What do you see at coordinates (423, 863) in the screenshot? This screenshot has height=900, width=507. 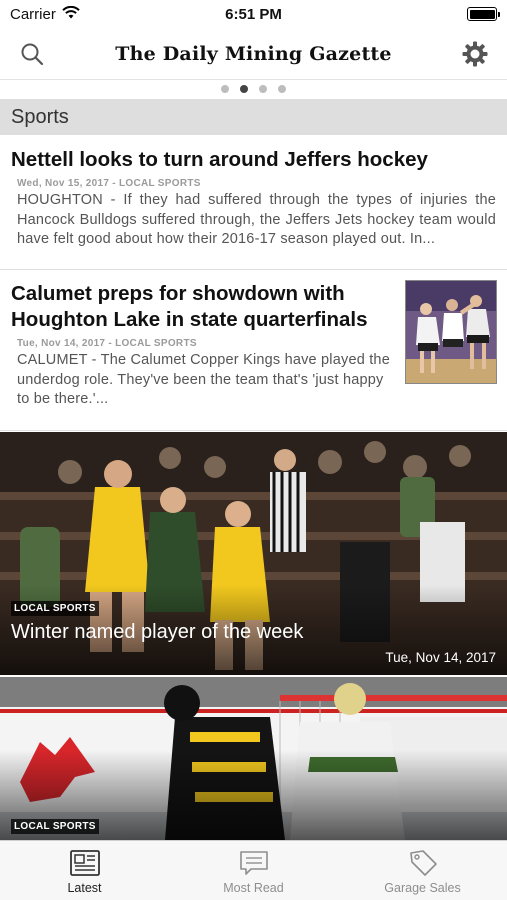 I see `price-tag-icon` at bounding box center [423, 863].